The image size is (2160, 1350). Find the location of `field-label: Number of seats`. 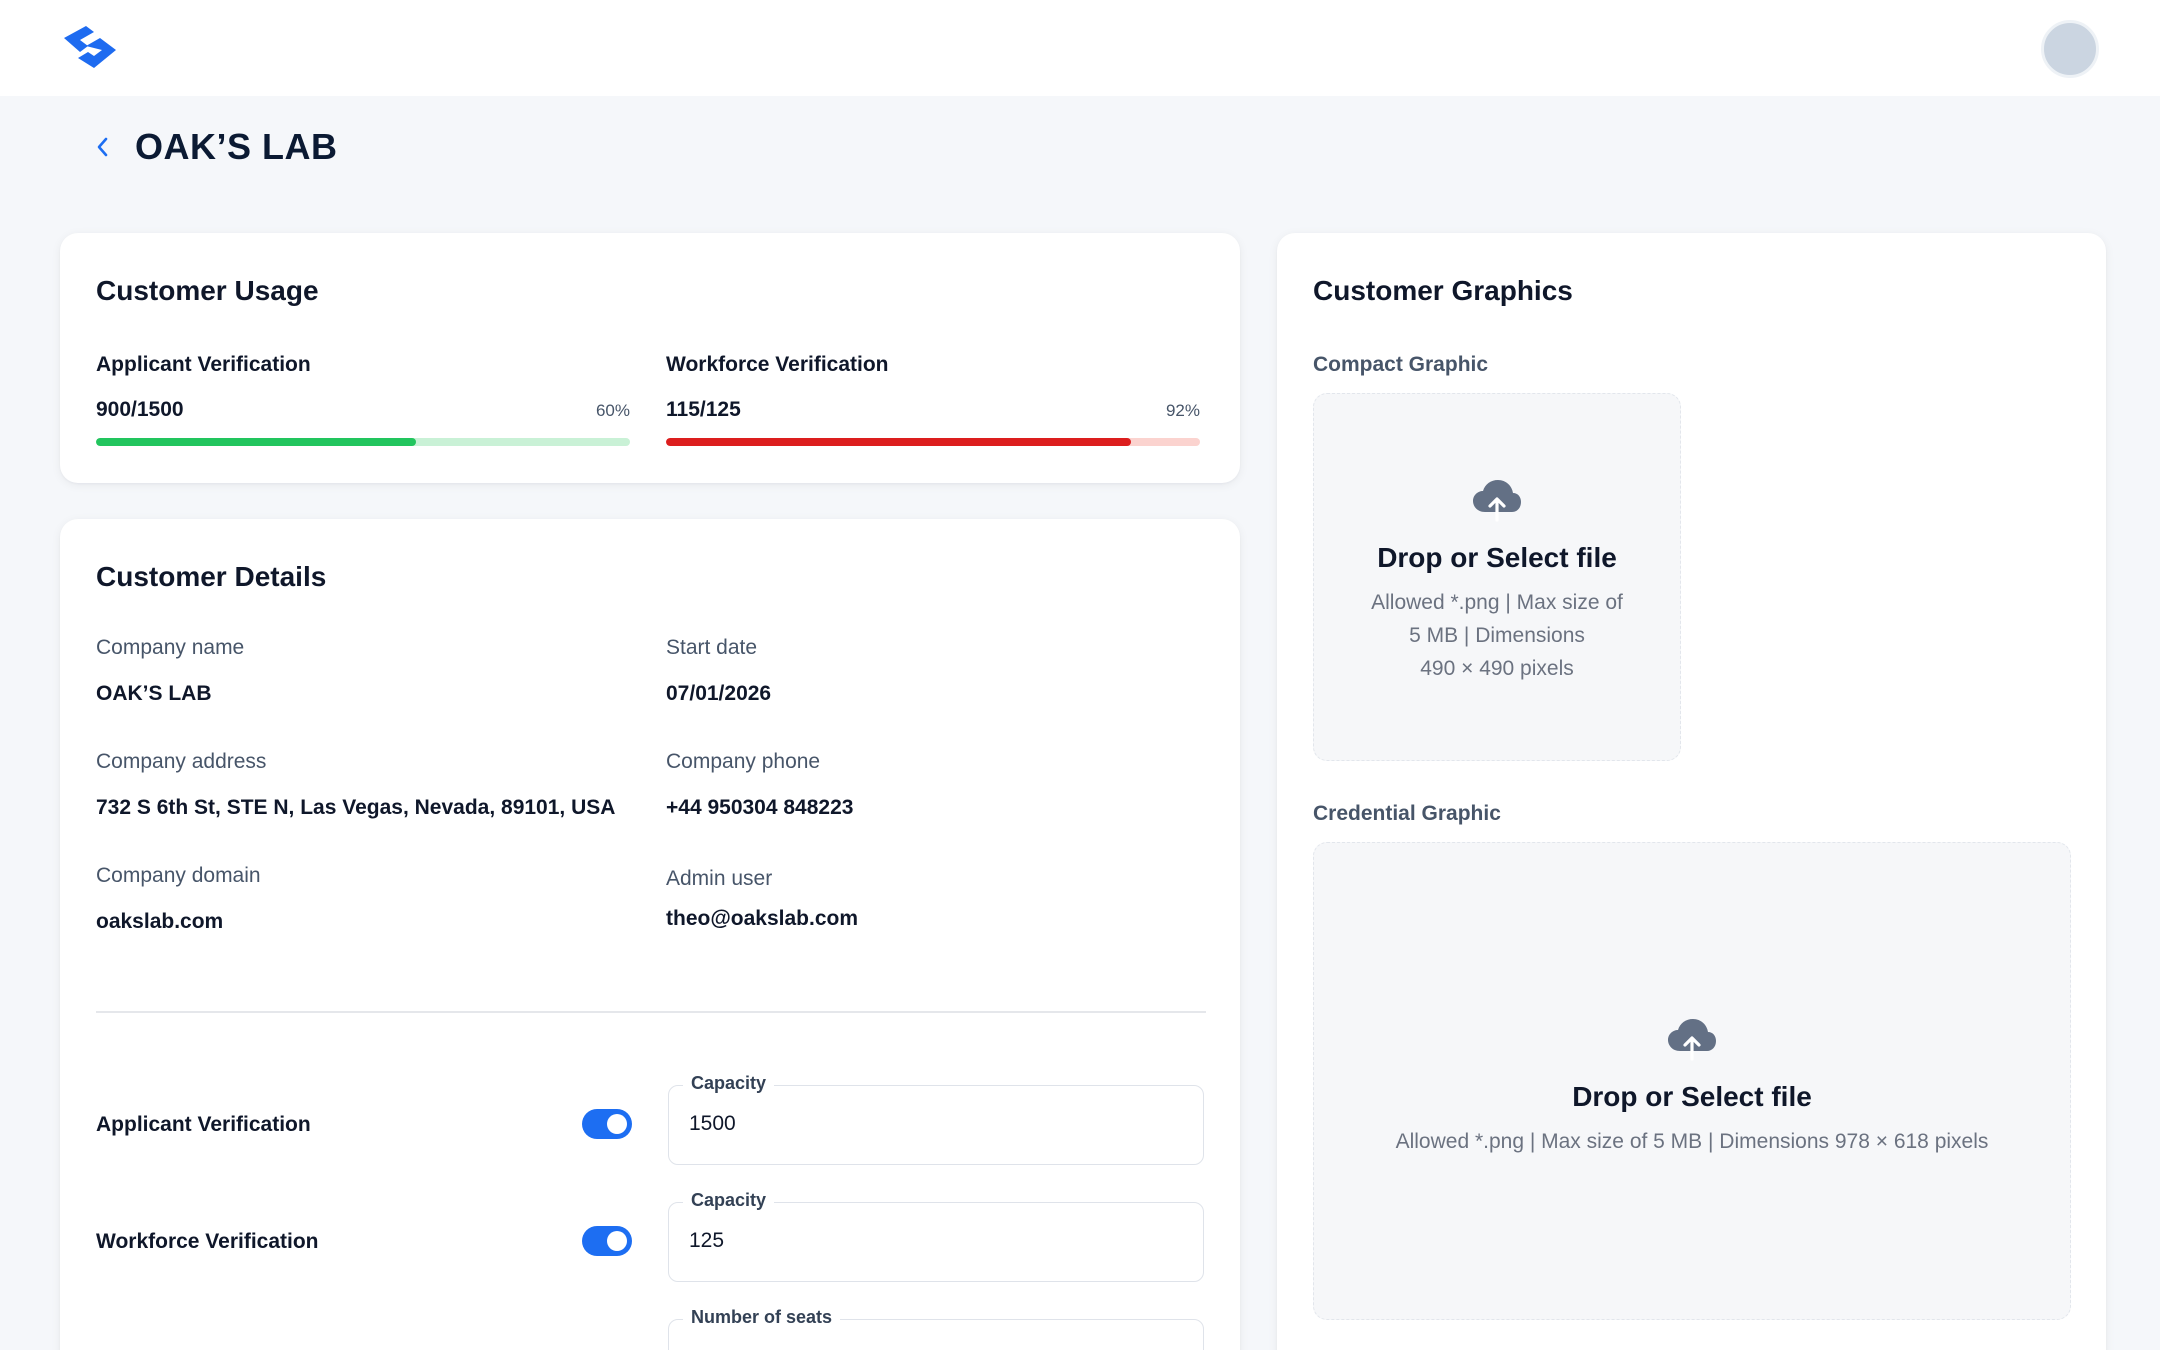

field-label: Number of seats is located at coordinates (762, 1317).